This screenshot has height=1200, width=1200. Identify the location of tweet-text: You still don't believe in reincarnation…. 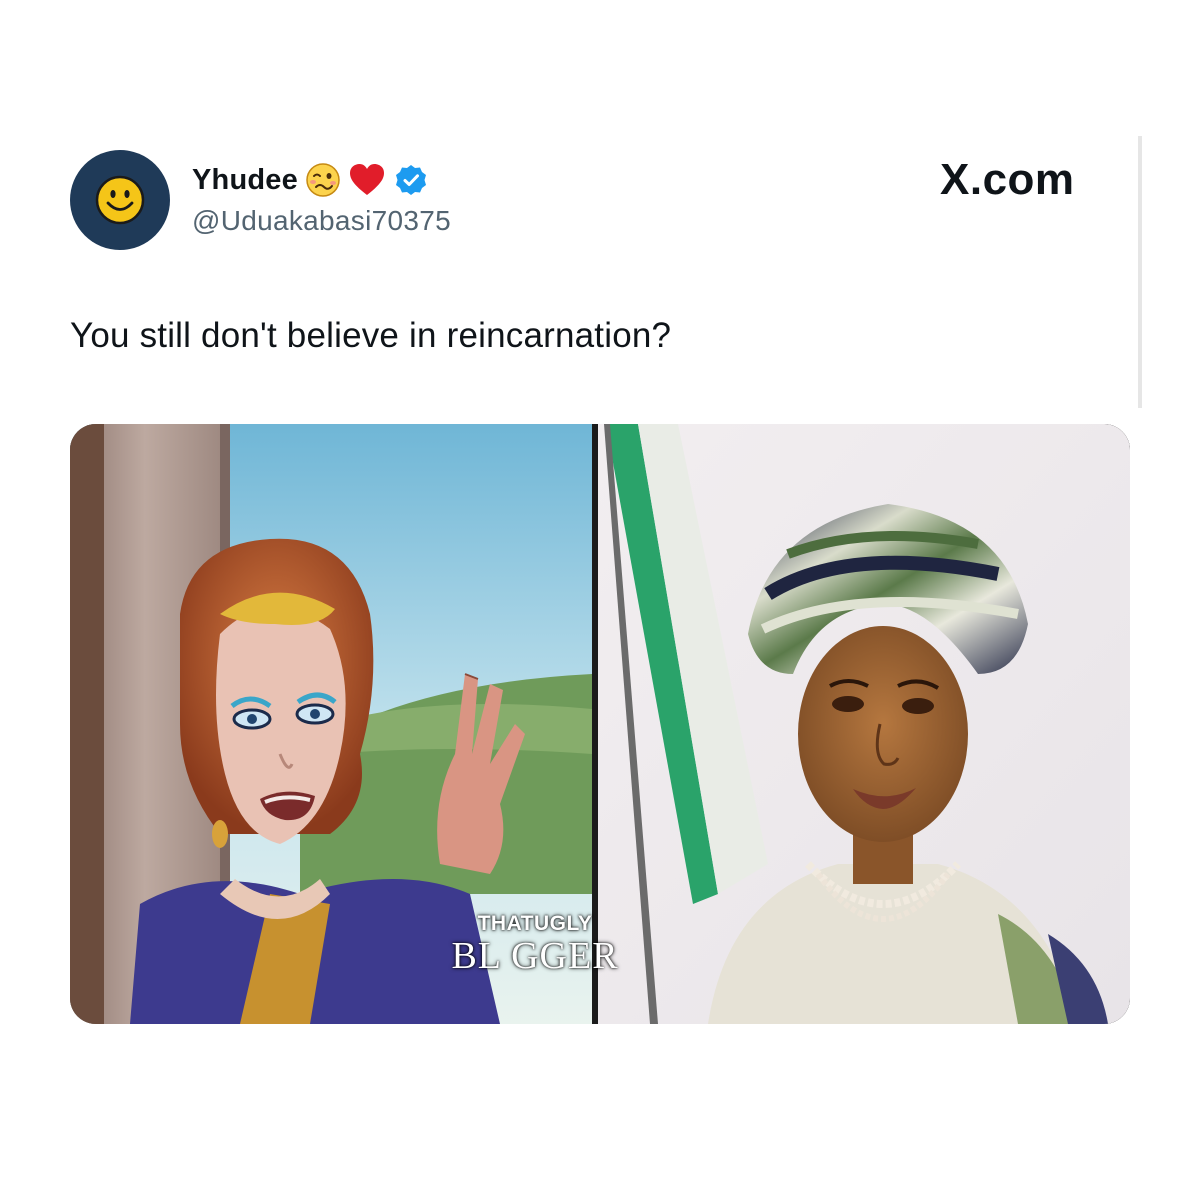
(371, 335).